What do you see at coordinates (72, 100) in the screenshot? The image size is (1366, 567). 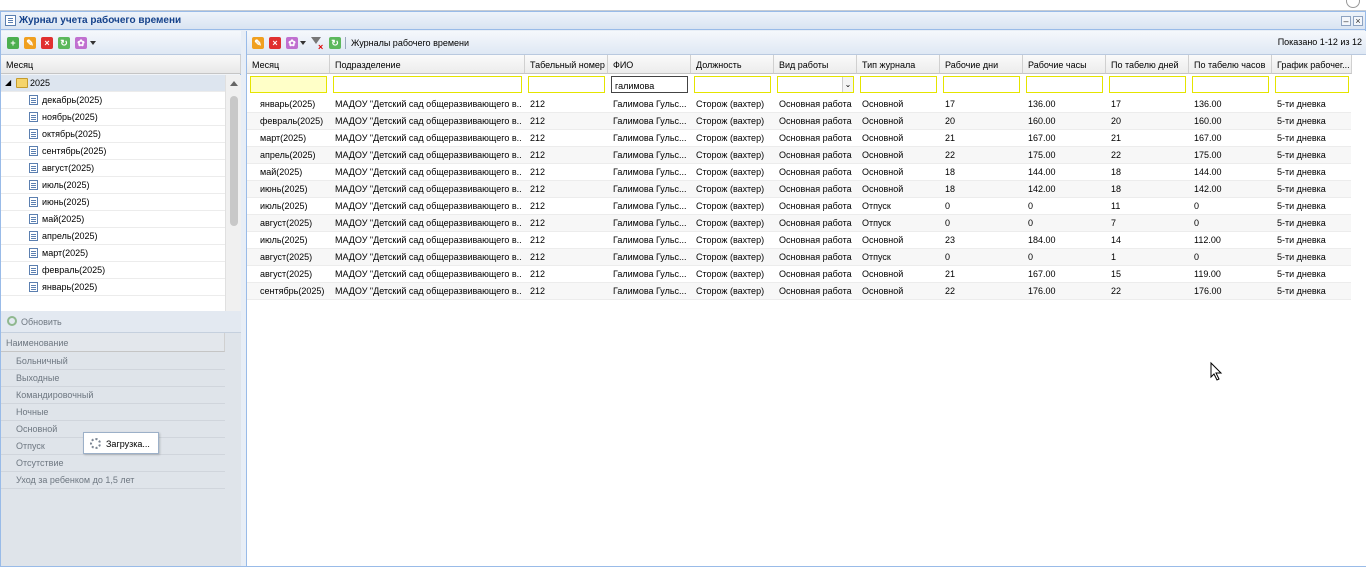 I see `tree-item-label: декабрь(2025)` at bounding box center [72, 100].